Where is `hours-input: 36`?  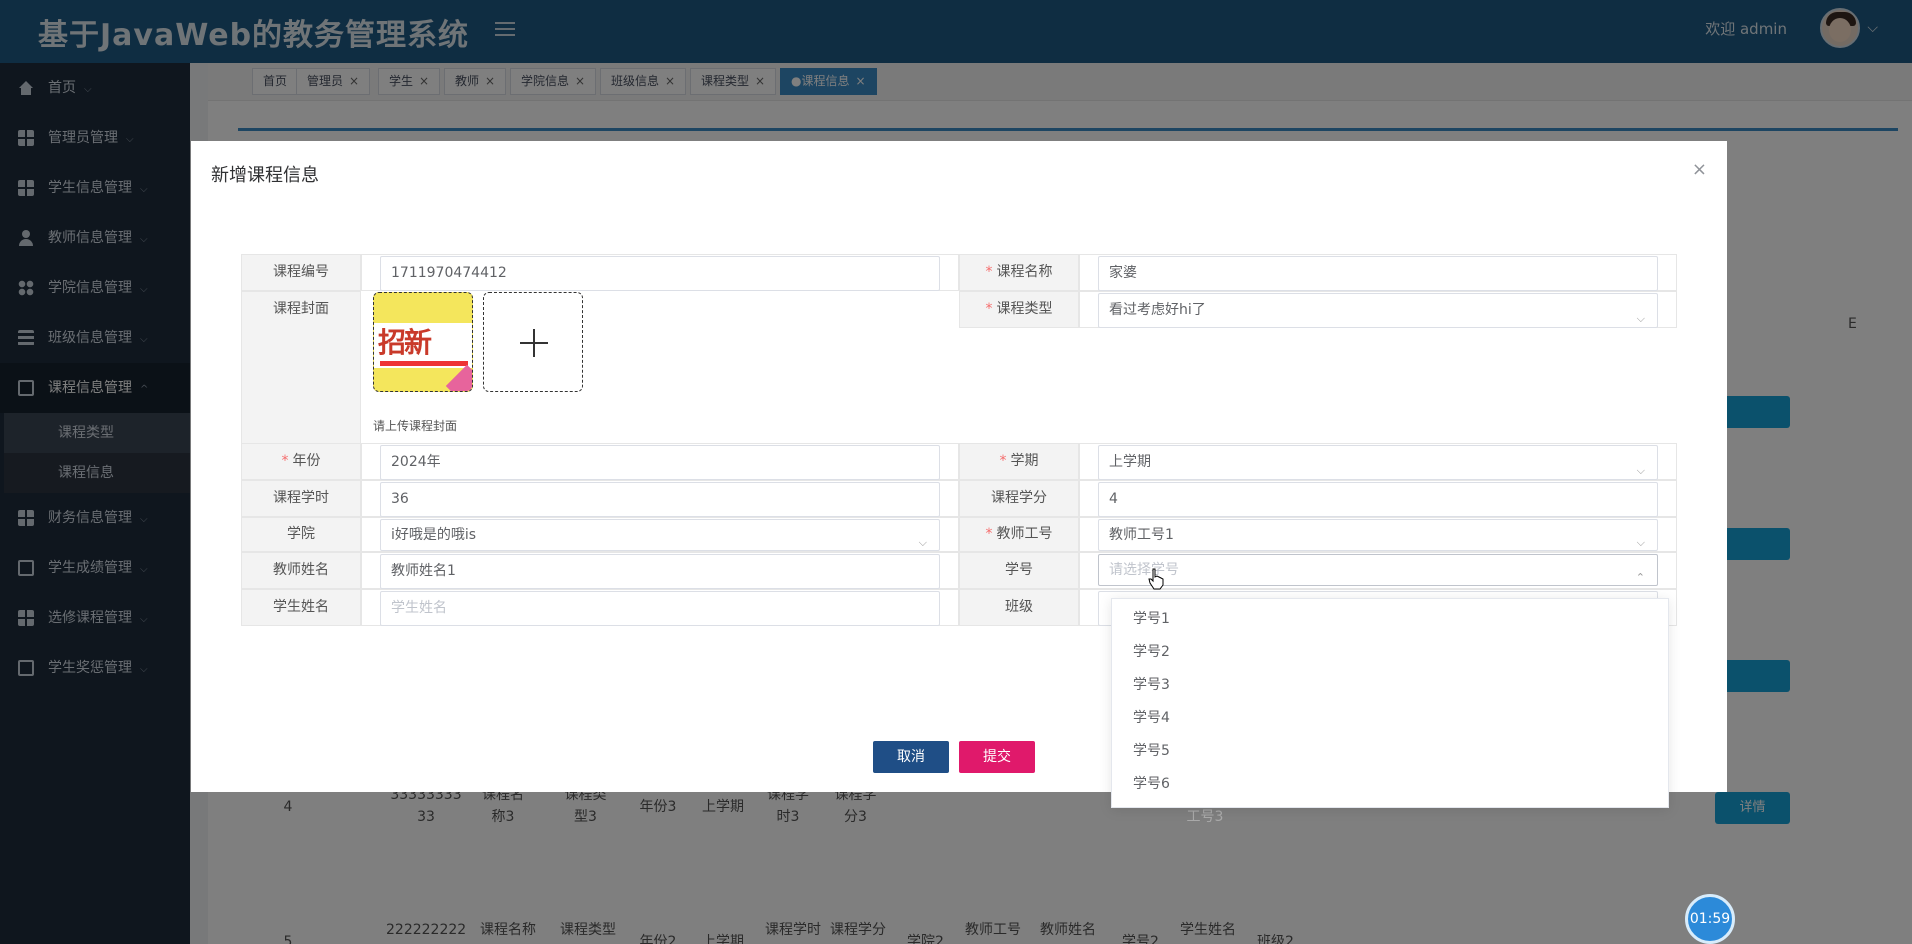
hours-input: 36 is located at coordinates (660, 499).